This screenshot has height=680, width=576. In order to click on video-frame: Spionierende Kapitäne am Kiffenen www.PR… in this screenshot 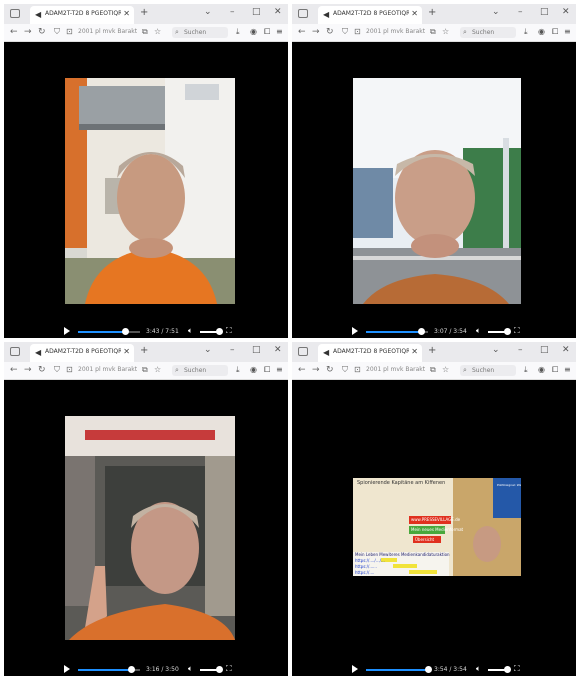, I will do `click(437, 527)`.